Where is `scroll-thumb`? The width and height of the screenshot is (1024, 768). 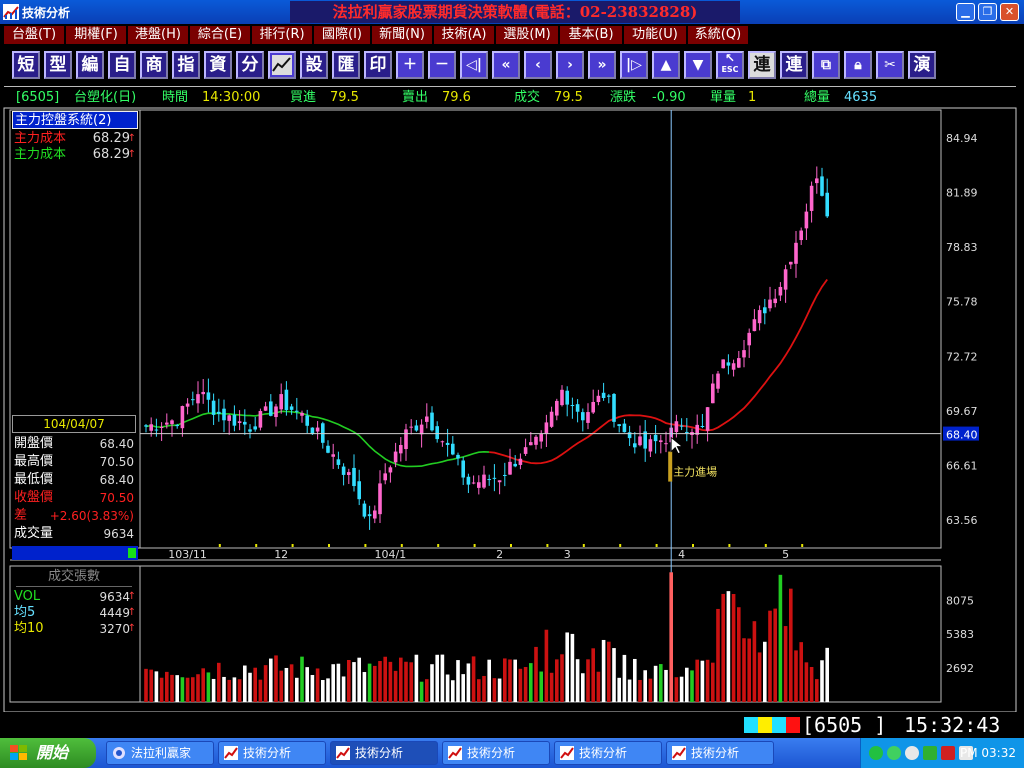 scroll-thumb is located at coordinates (132, 553).